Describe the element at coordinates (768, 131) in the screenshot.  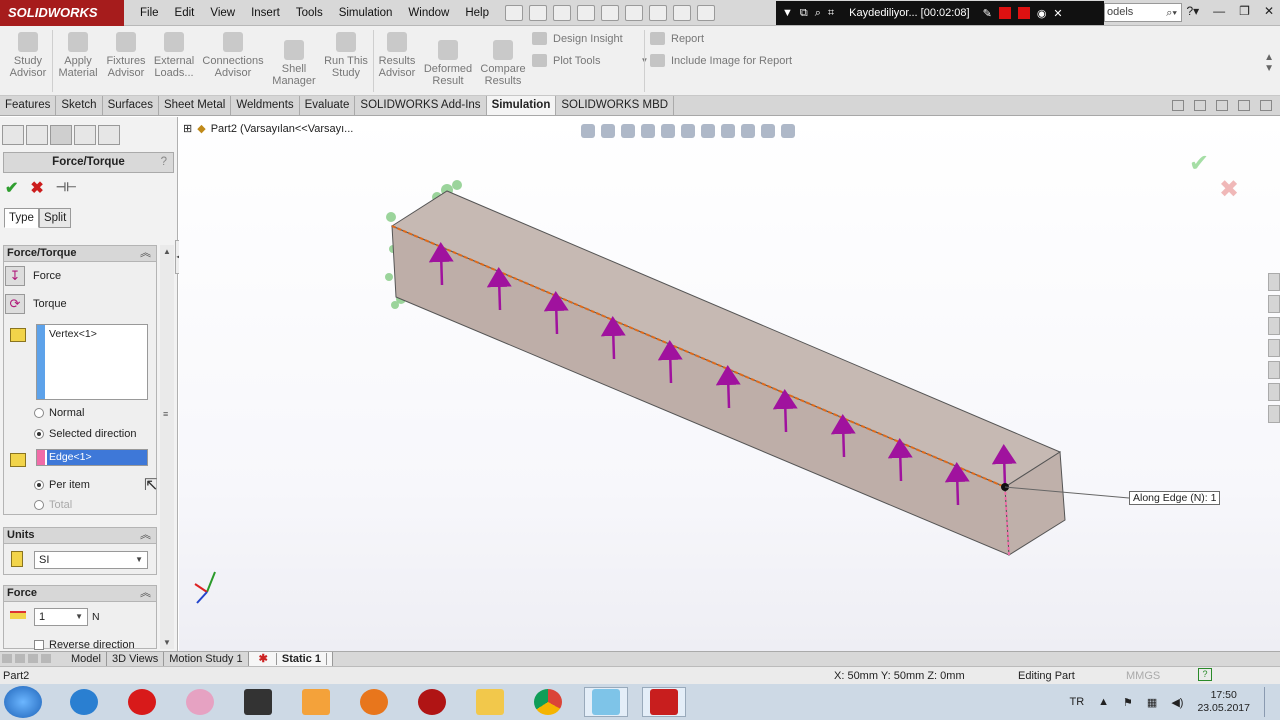
I see `apply-scene-icon` at that location.